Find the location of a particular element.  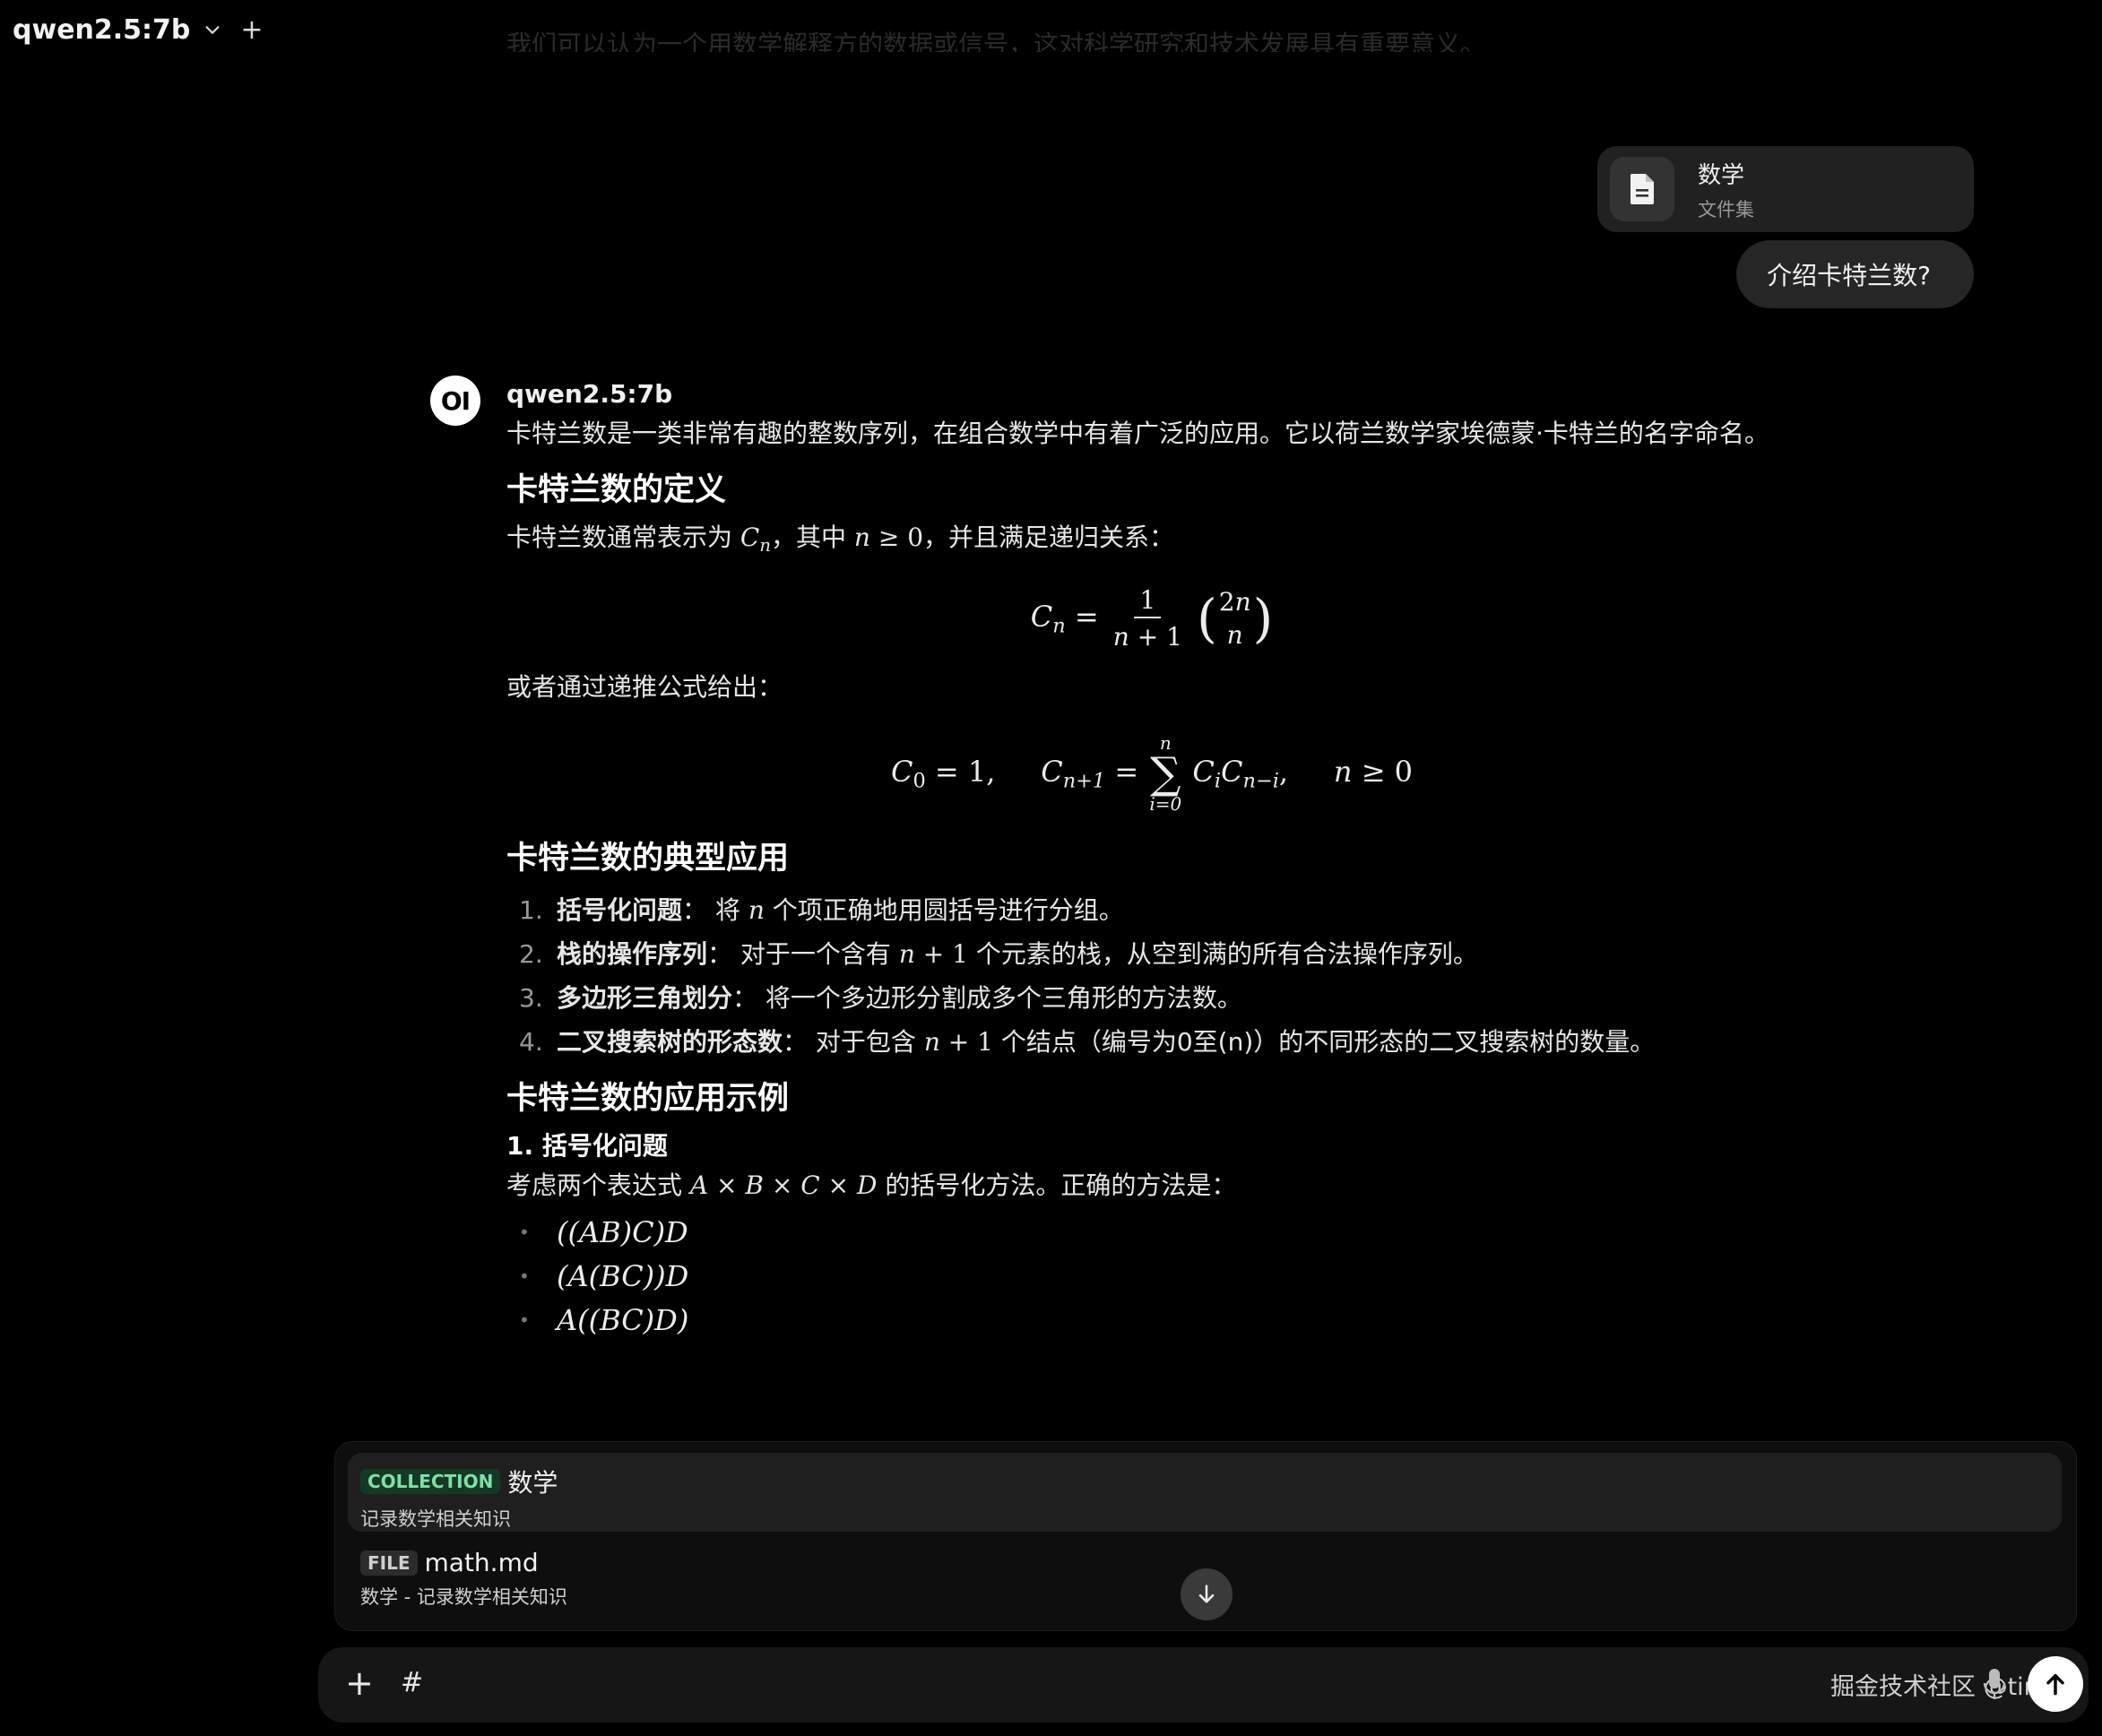

formula-binomial: Cn = 1n + 1 (2n n) is located at coordinates (1152, 618).